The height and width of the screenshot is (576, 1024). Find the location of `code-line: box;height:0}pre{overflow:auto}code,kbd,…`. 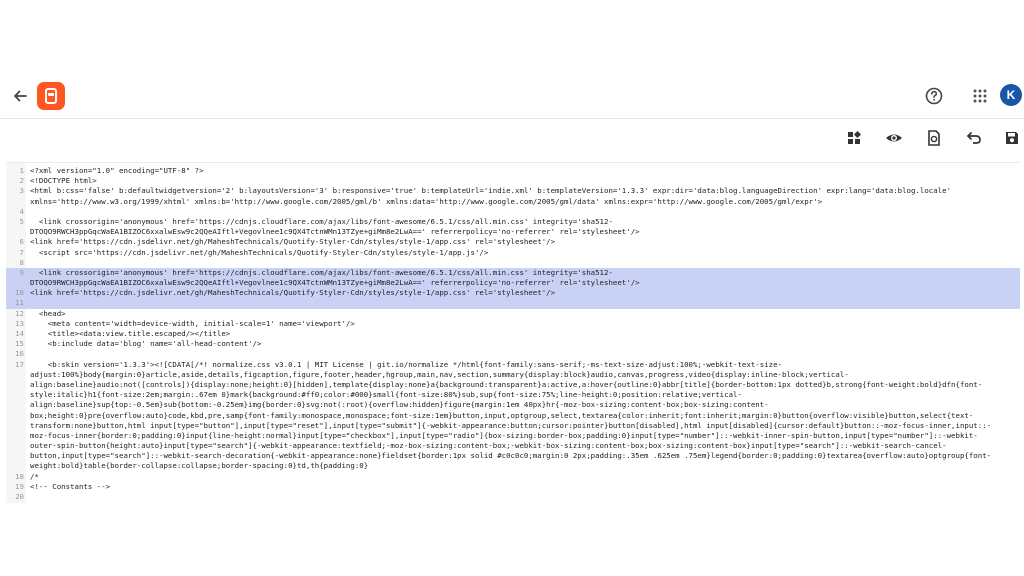

code-line: box;height:0}pre{overflow:auto}code,kbd,… is located at coordinates (513, 416).